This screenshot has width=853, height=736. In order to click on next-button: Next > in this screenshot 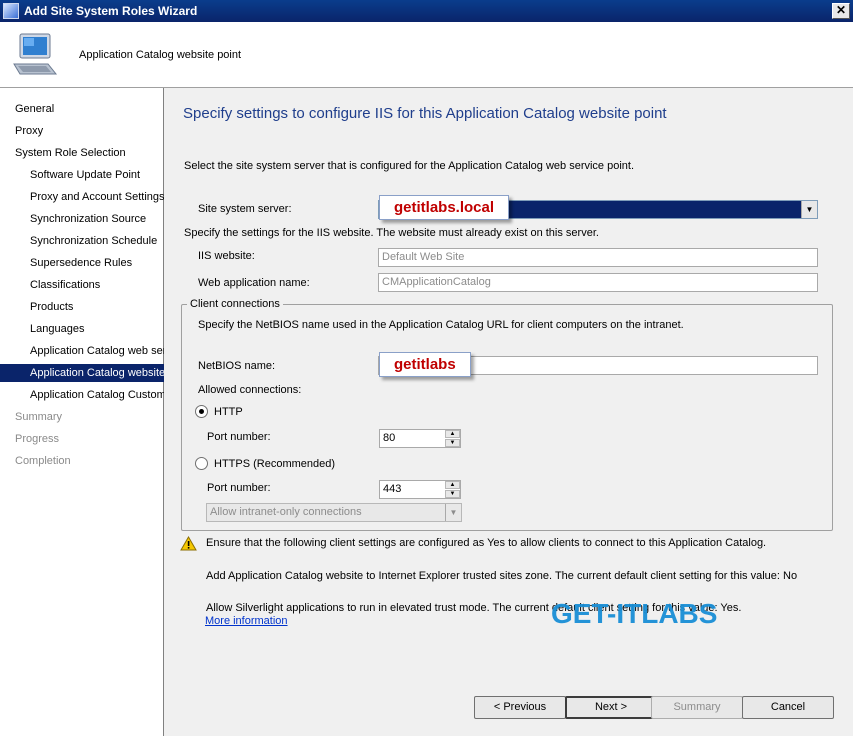, I will do `click(611, 707)`.